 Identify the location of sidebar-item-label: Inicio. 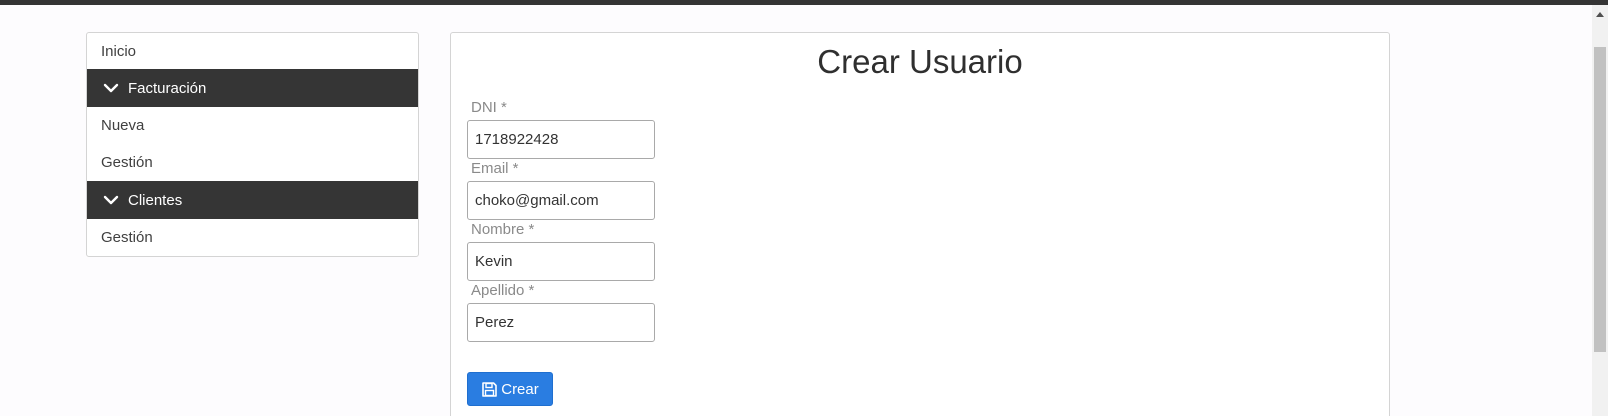
(119, 51).